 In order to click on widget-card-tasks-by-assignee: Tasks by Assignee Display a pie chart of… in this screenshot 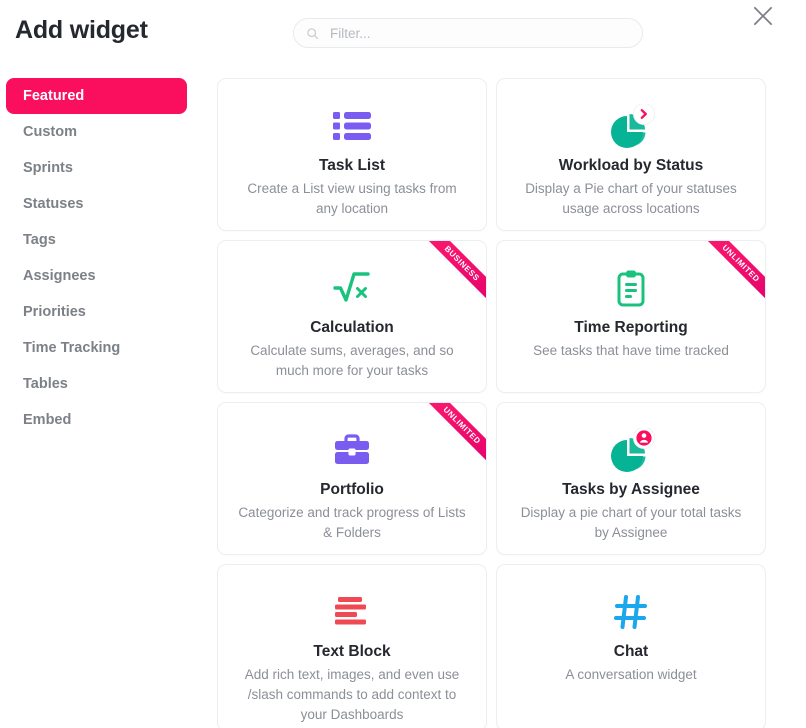, I will do `click(631, 478)`.